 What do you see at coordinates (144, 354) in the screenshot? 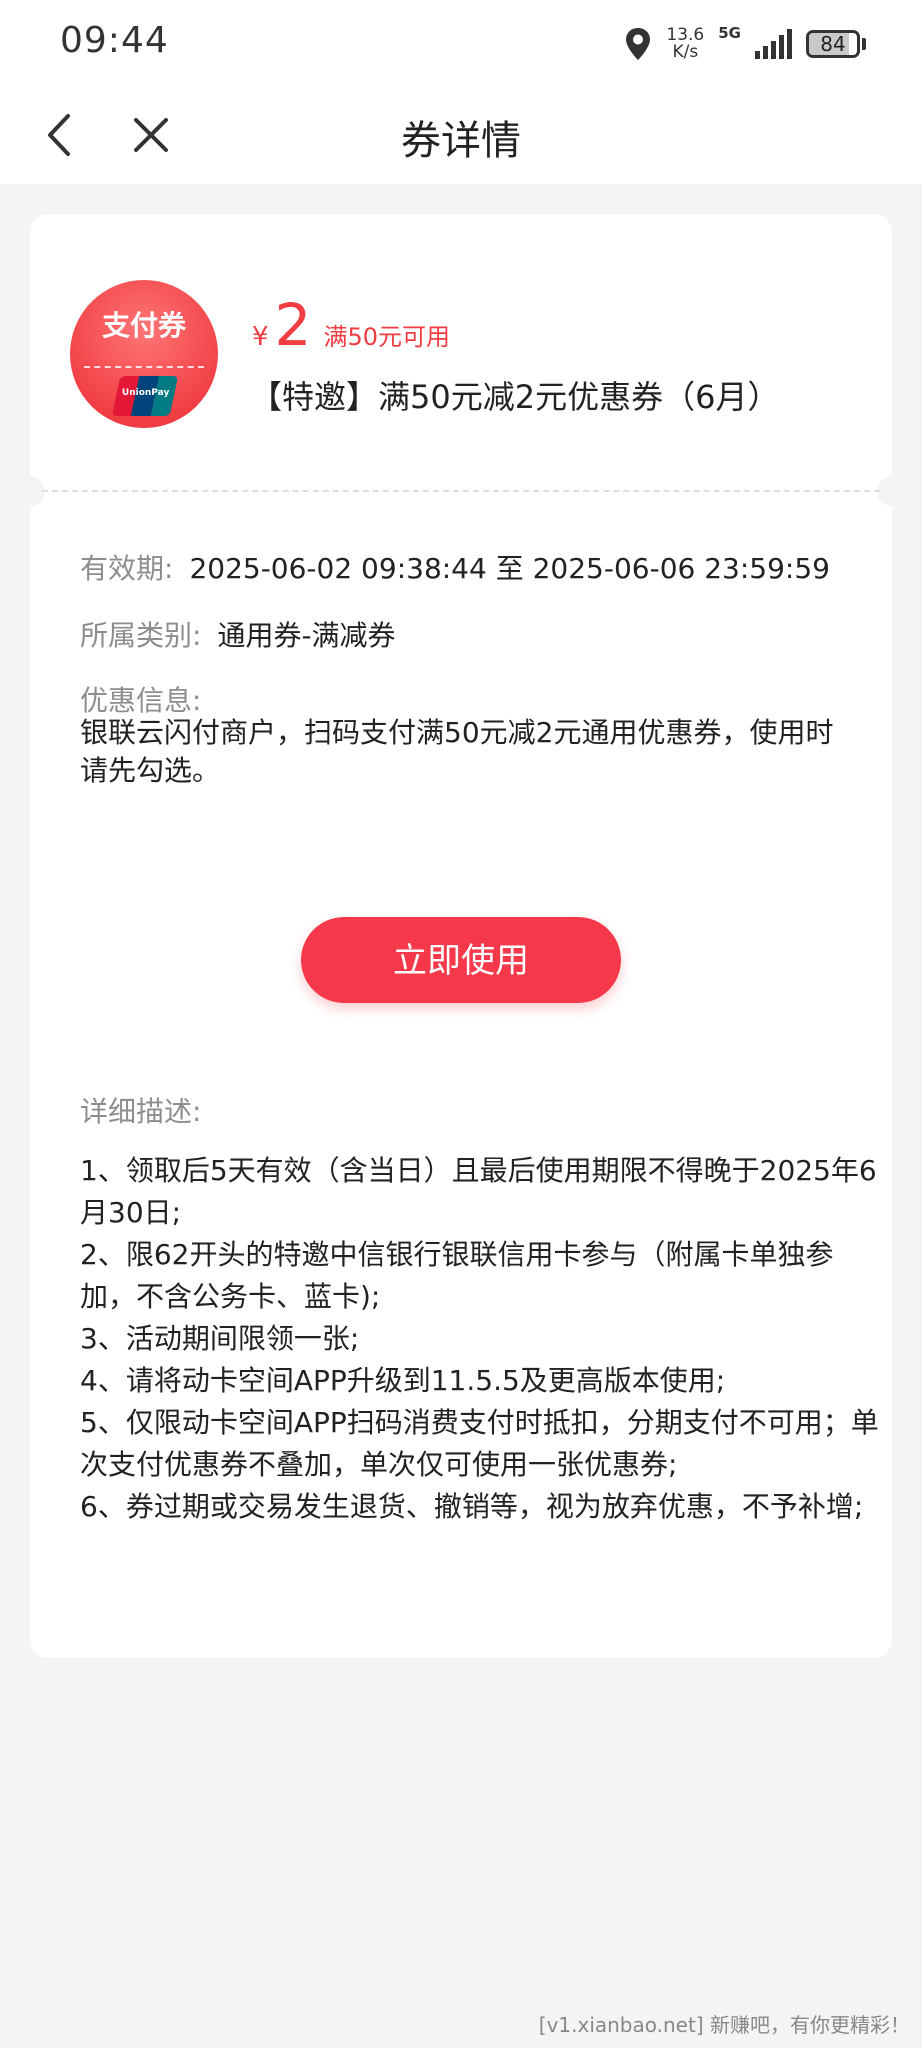
I see `coupon-badge: 支付券 UnionPay` at bounding box center [144, 354].